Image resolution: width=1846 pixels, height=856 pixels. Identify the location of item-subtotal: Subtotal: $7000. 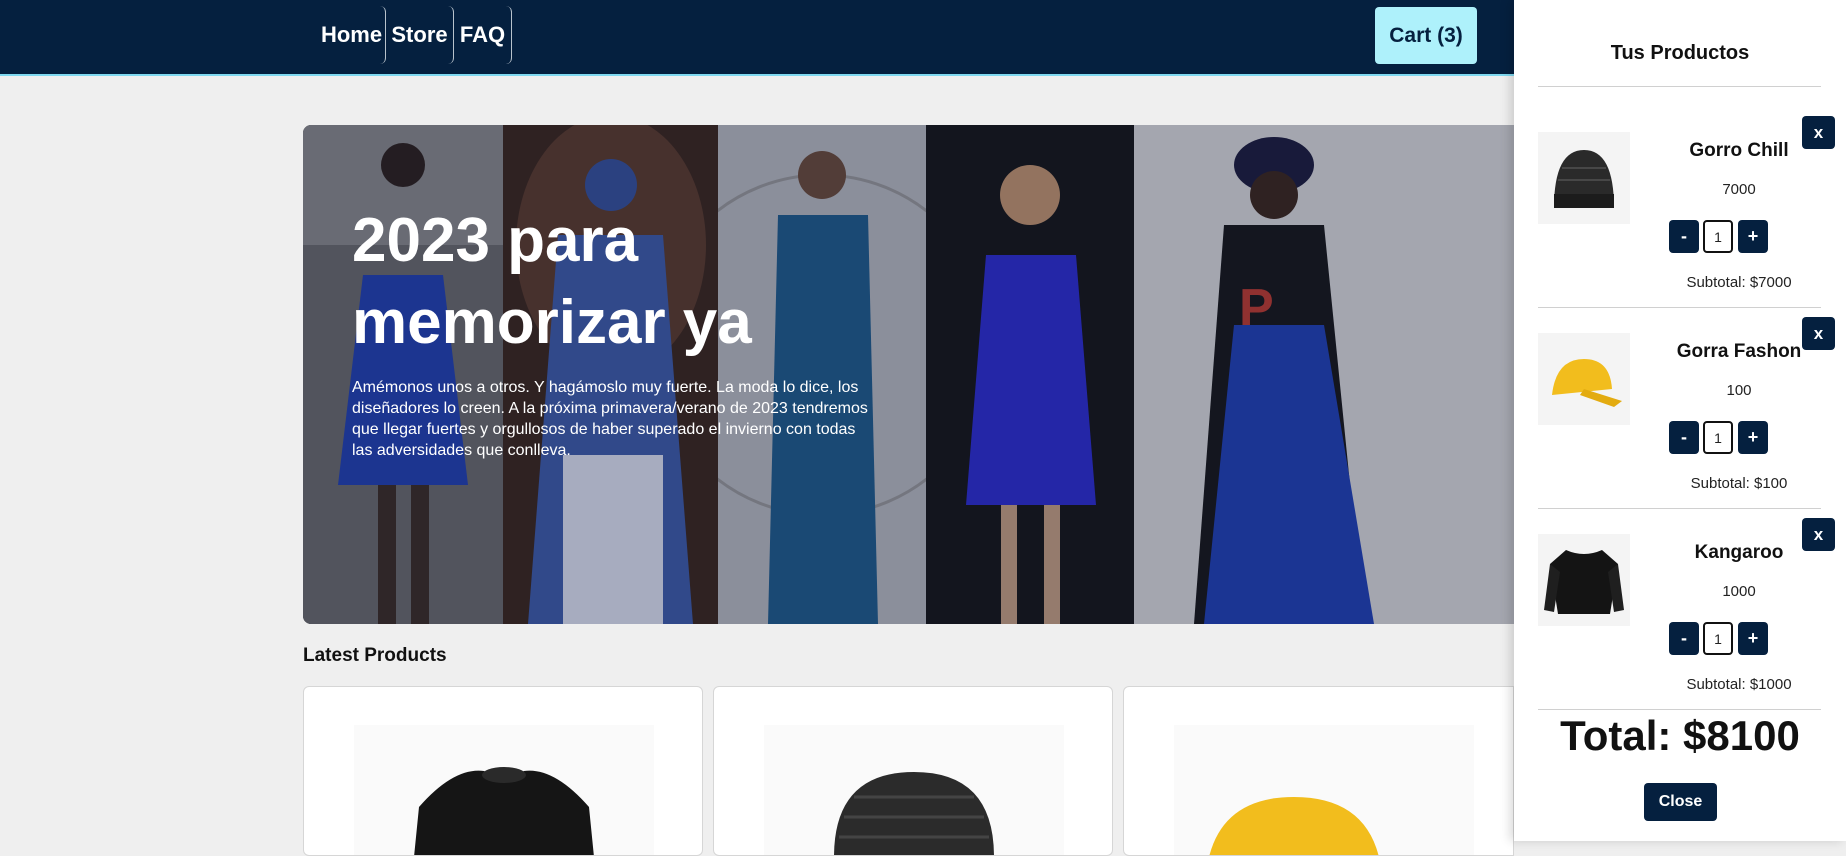
(1739, 282).